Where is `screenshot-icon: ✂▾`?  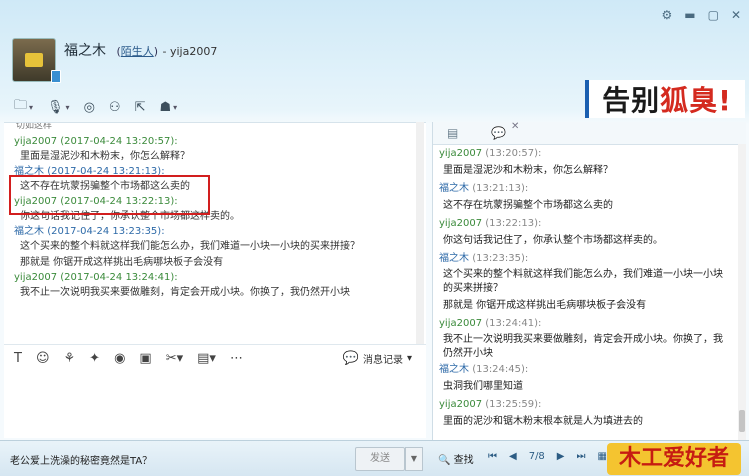
screenshot-icon: ✂▾ is located at coordinates (174, 358).